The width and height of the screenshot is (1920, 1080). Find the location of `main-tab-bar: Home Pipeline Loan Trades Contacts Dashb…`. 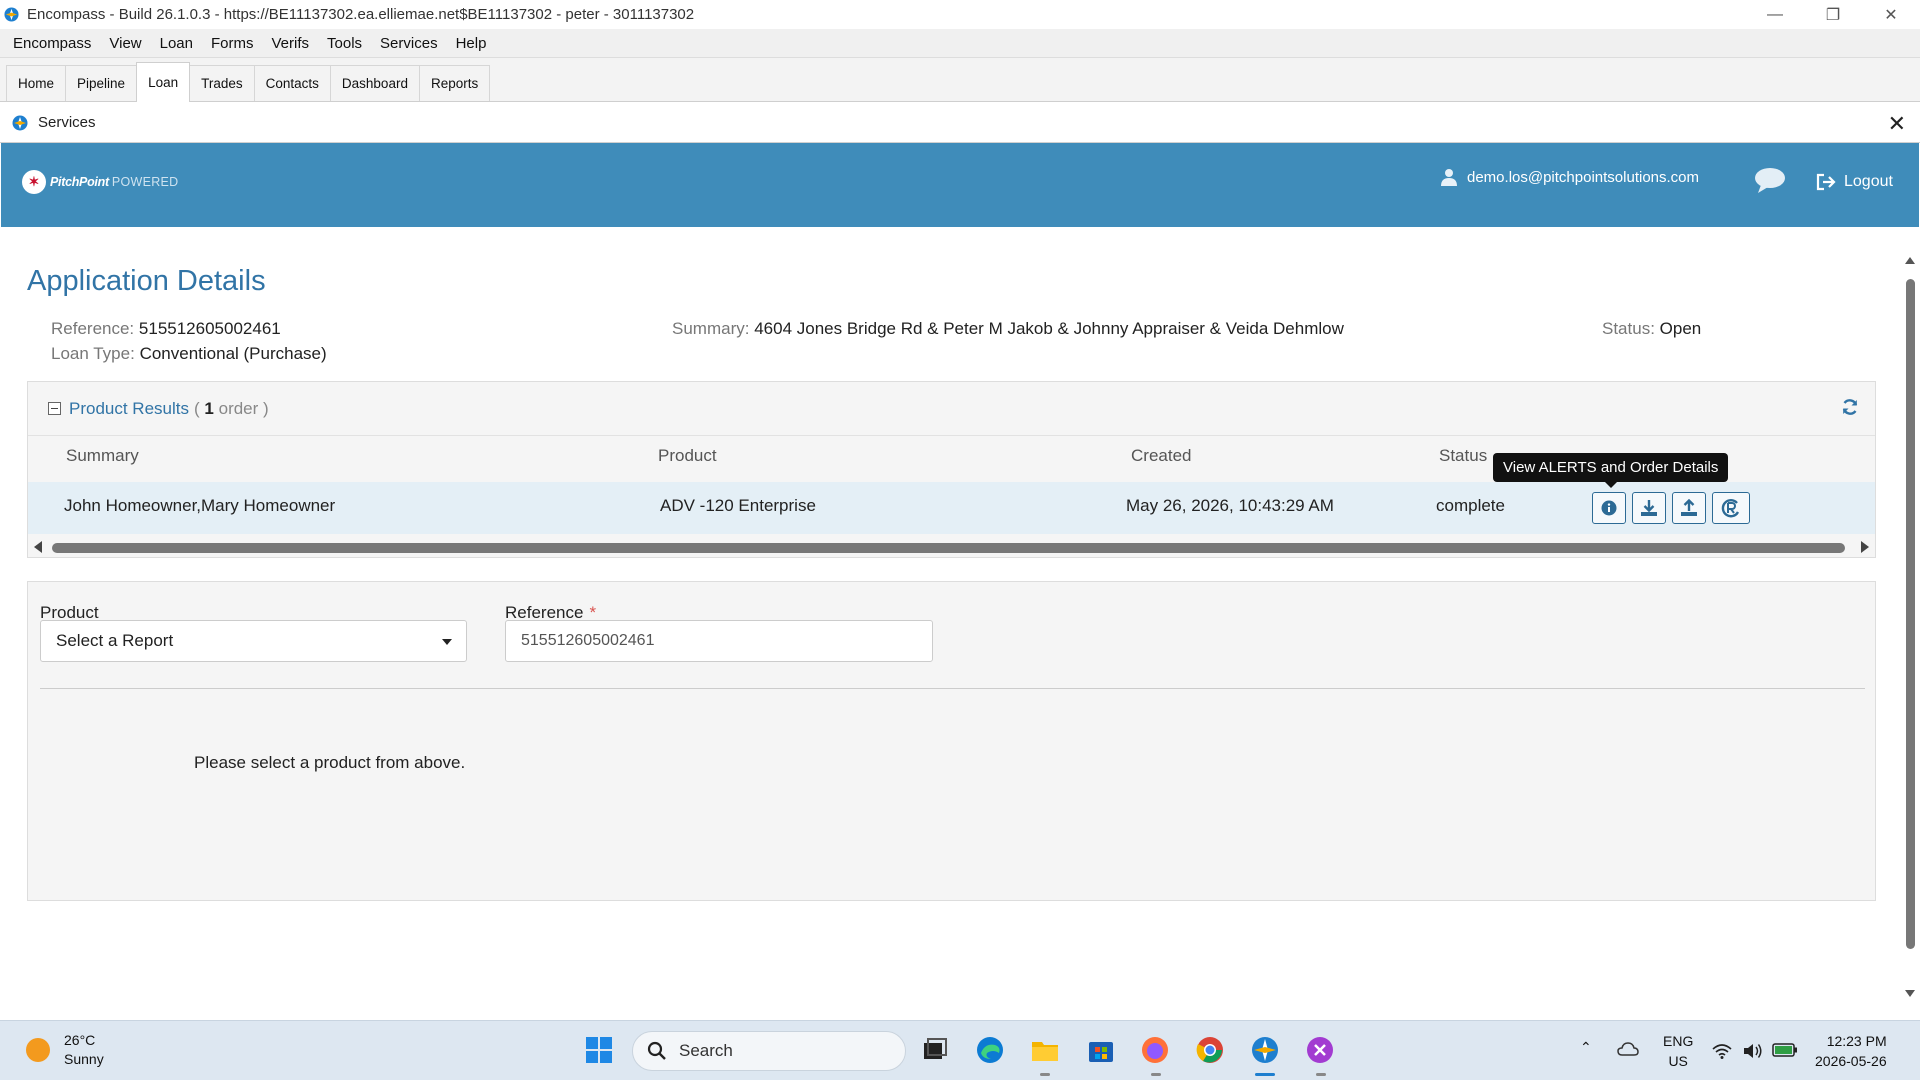

main-tab-bar: Home Pipeline Loan Trades Contacts Dashb… is located at coordinates (960, 80).